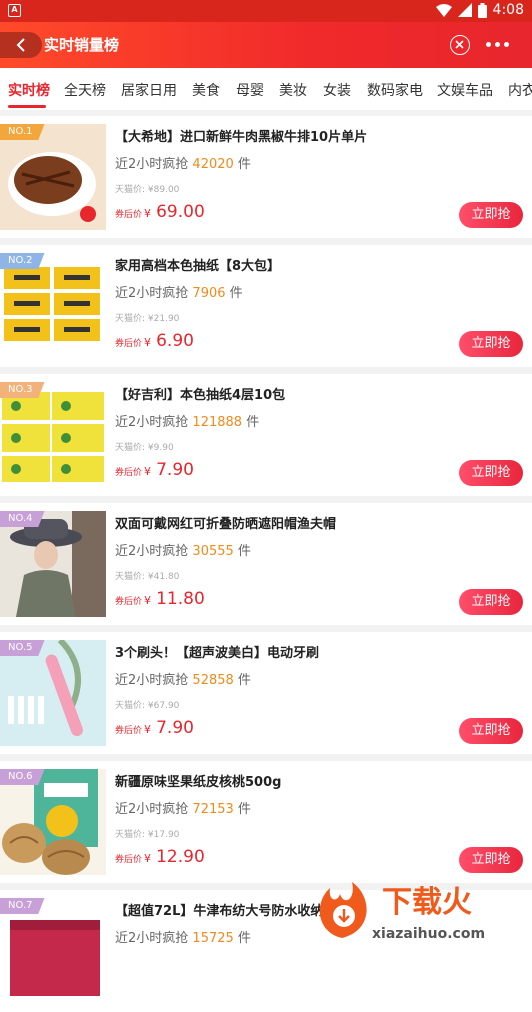 This screenshot has height=1012, width=532. What do you see at coordinates (53, 822) in the screenshot?
I see `walnut-image: NO.6` at bounding box center [53, 822].